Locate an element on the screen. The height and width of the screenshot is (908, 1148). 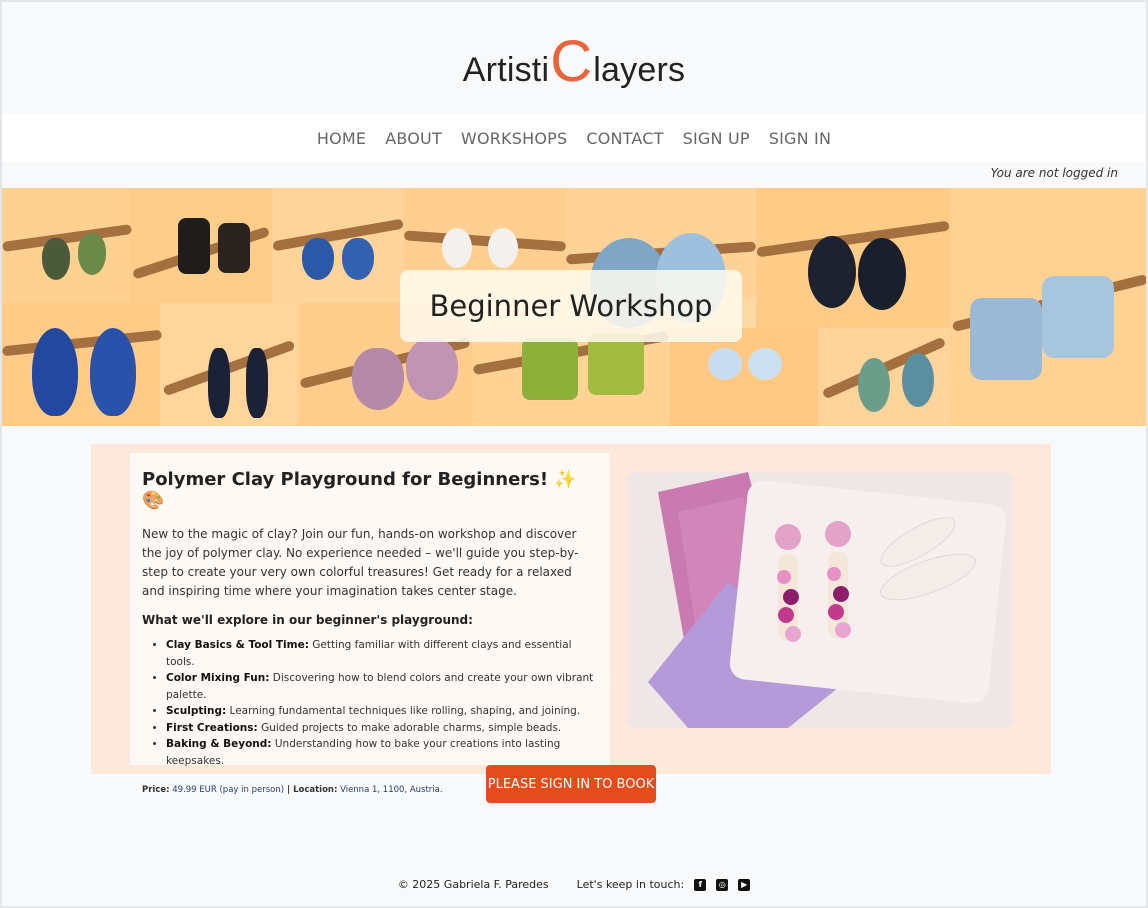
facebook-icon: f is located at coordinates (700, 884).